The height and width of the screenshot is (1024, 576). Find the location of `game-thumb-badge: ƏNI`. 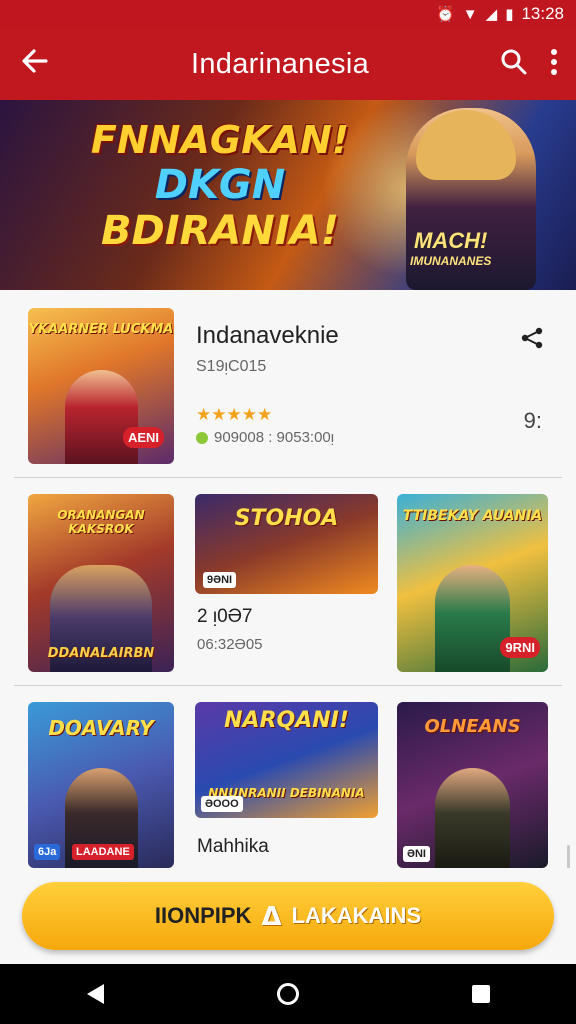

game-thumb-badge: ƏNI is located at coordinates (416, 854).